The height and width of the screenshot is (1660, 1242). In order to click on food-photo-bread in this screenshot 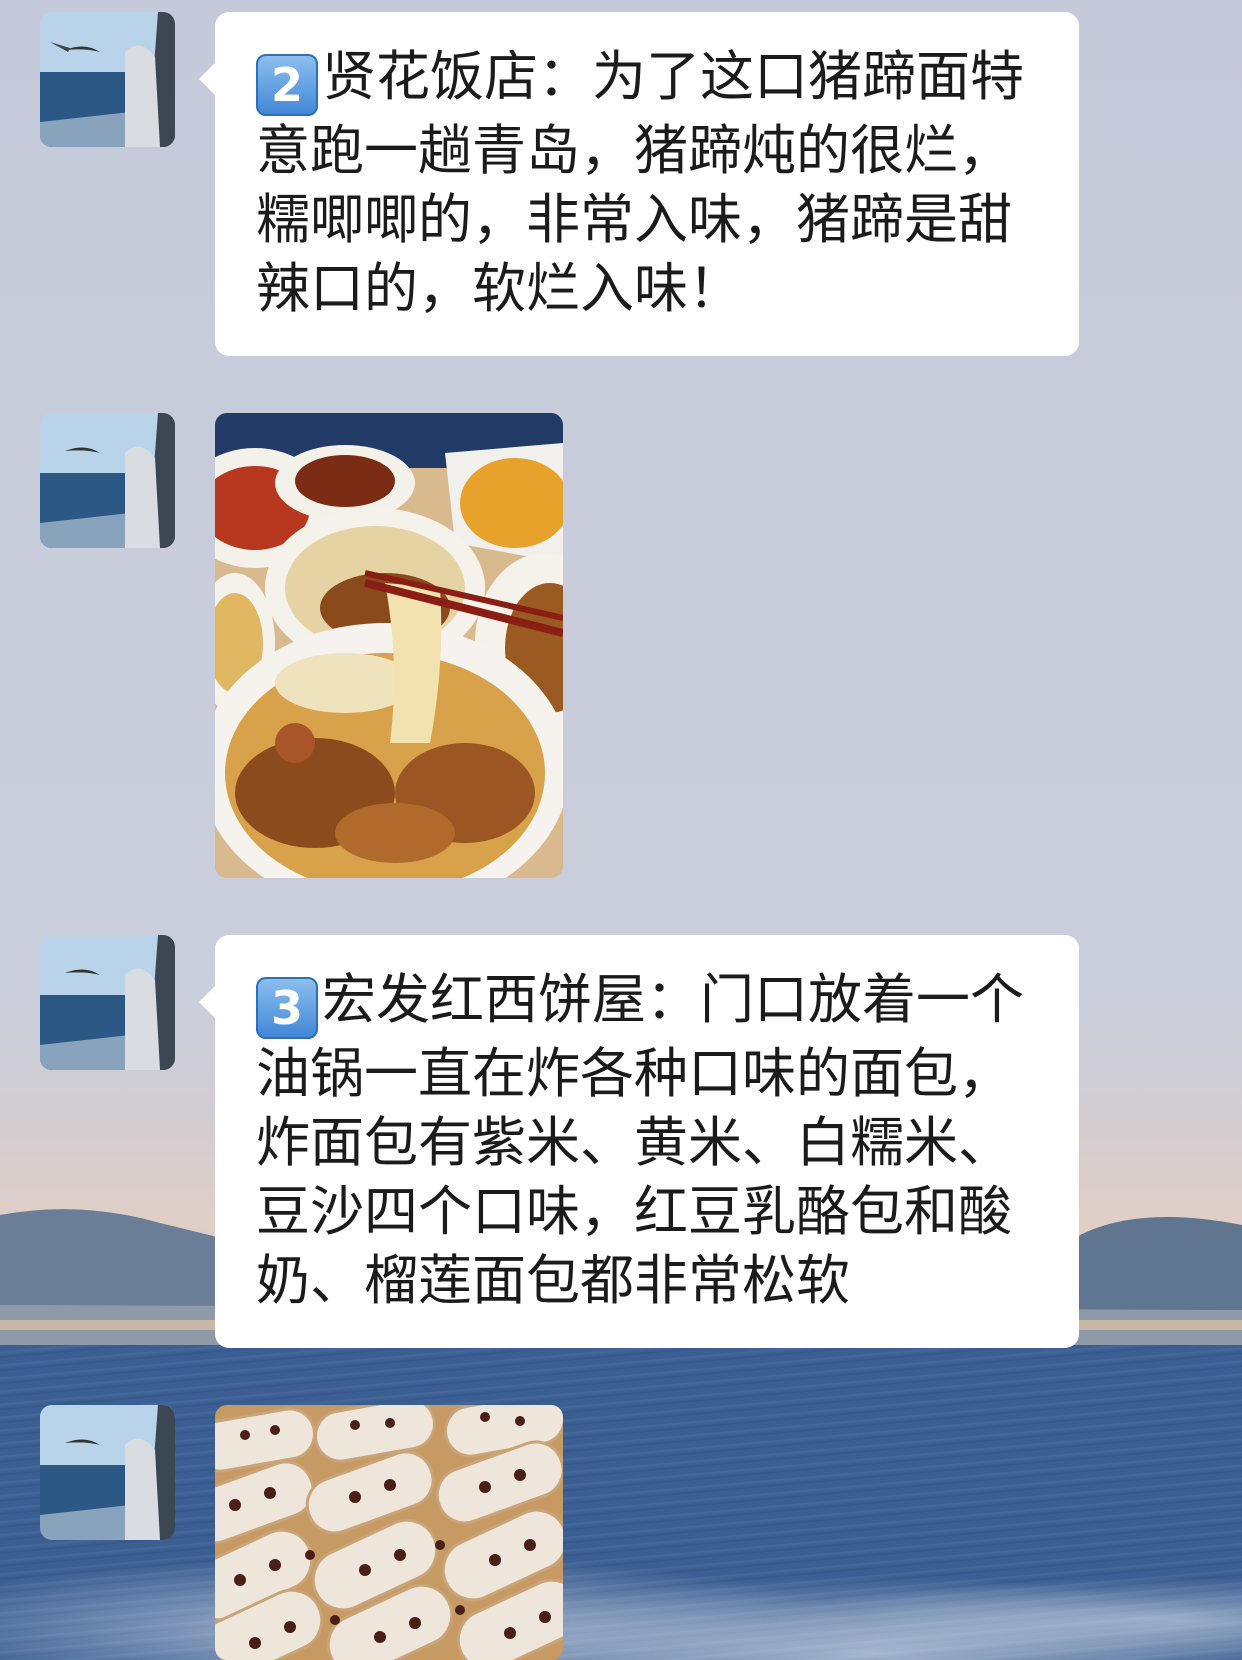, I will do `click(389, 1532)`.